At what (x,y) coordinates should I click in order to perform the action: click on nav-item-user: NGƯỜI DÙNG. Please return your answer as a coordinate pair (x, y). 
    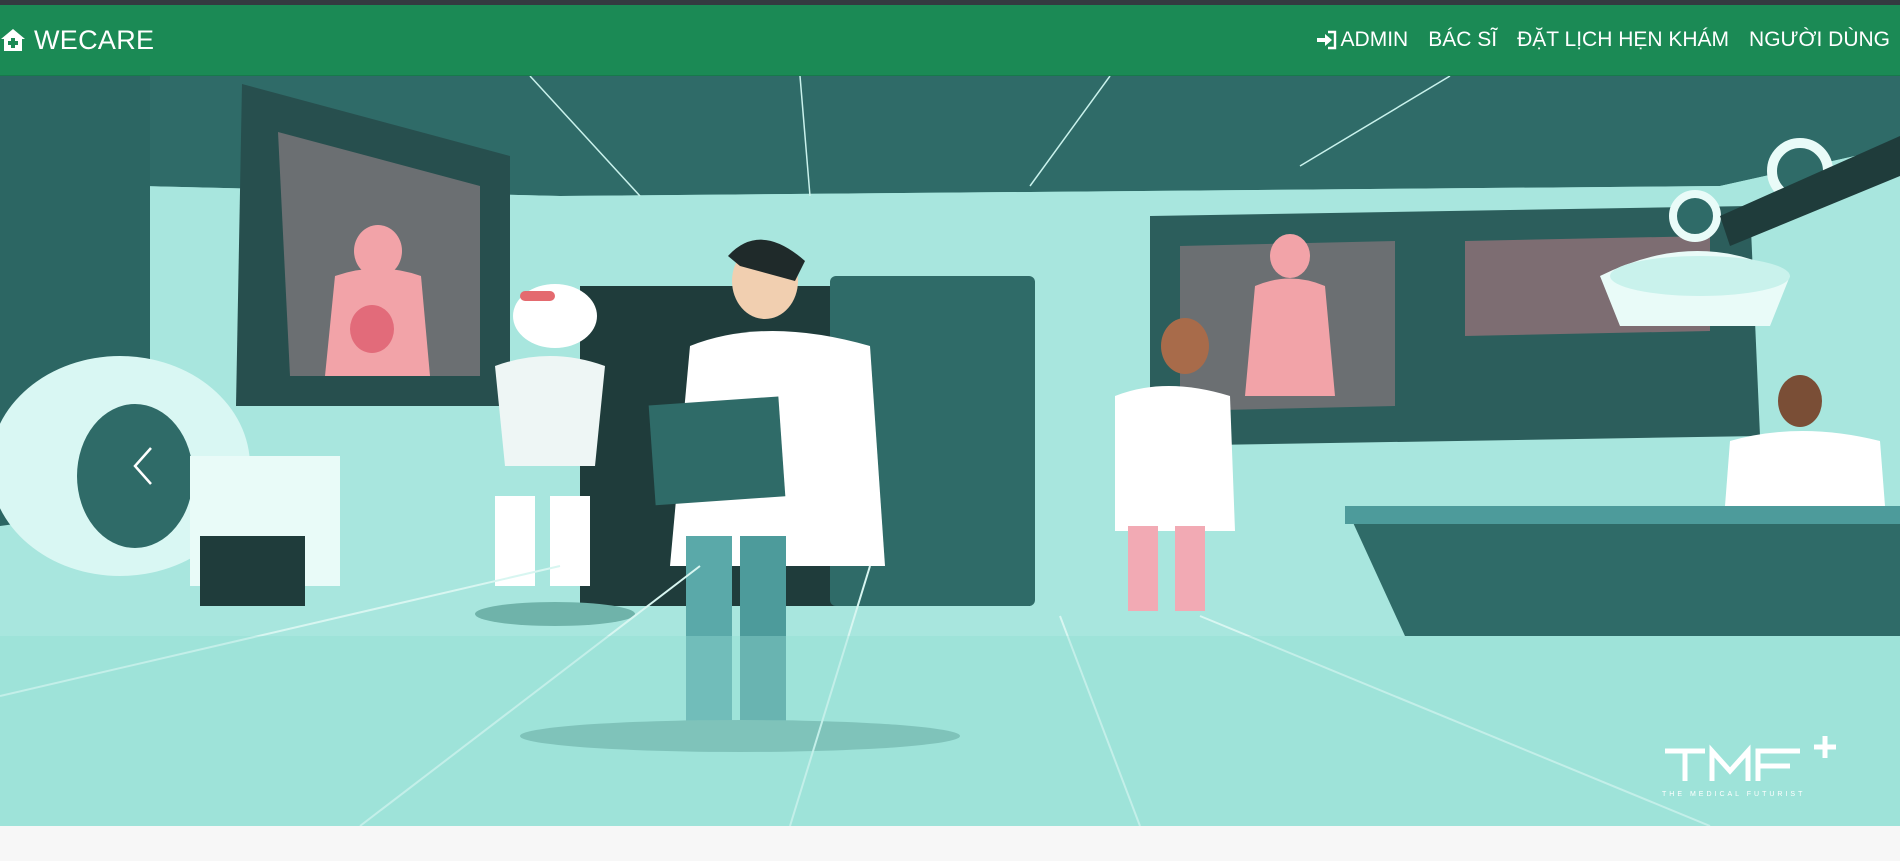
    Looking at the image, I should click on (1819, 40).